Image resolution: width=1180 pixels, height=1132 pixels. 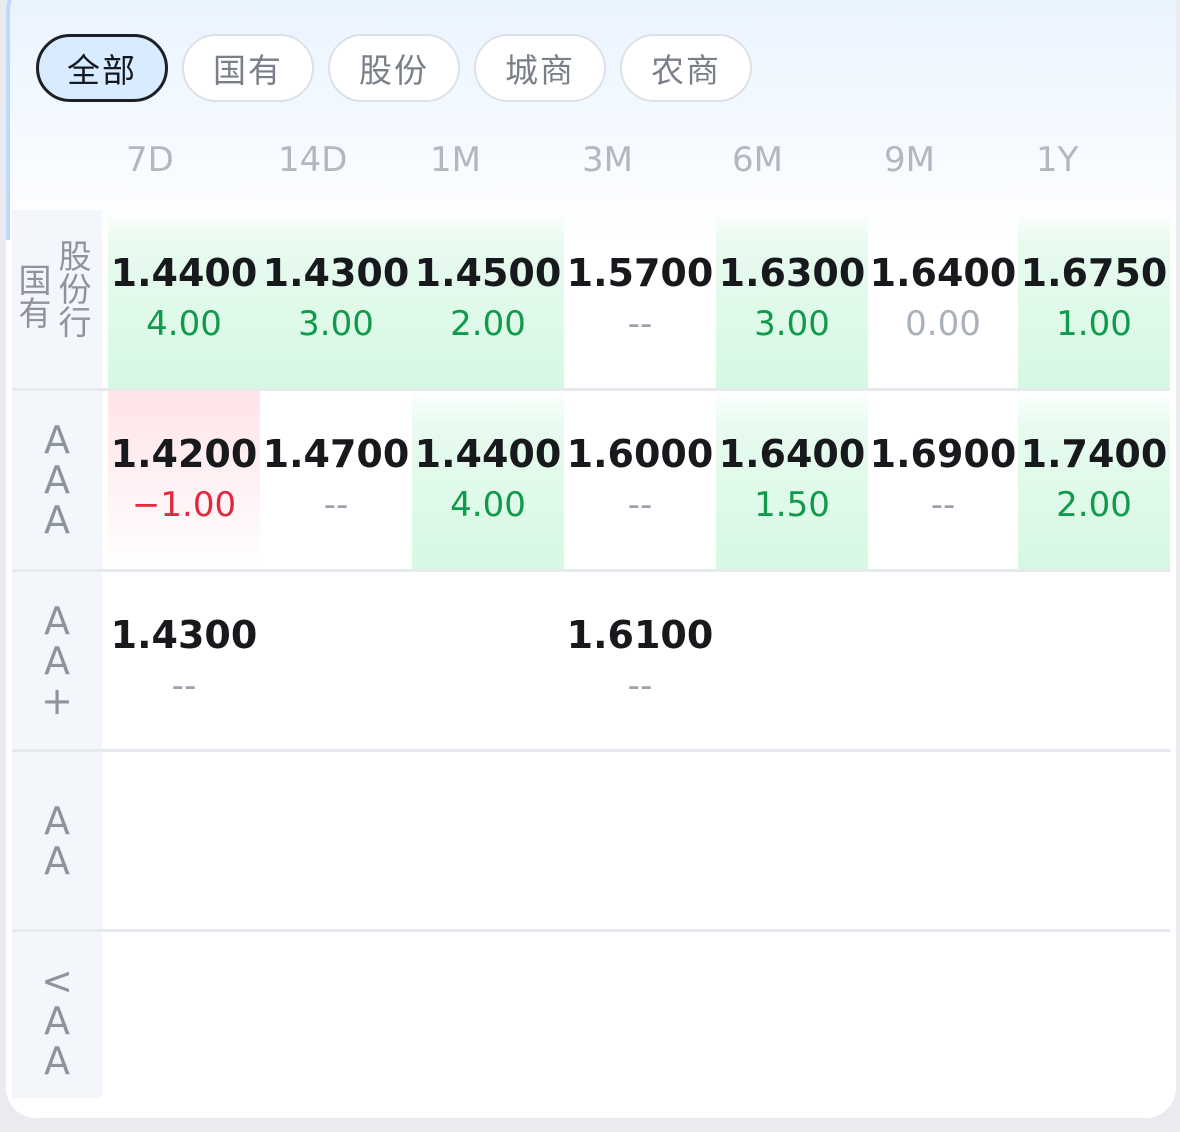 What do you see at coordinates (540, 68) in the screenshot?
I see `tab-city-commercial: 城商` at bounding box center [540, 68].